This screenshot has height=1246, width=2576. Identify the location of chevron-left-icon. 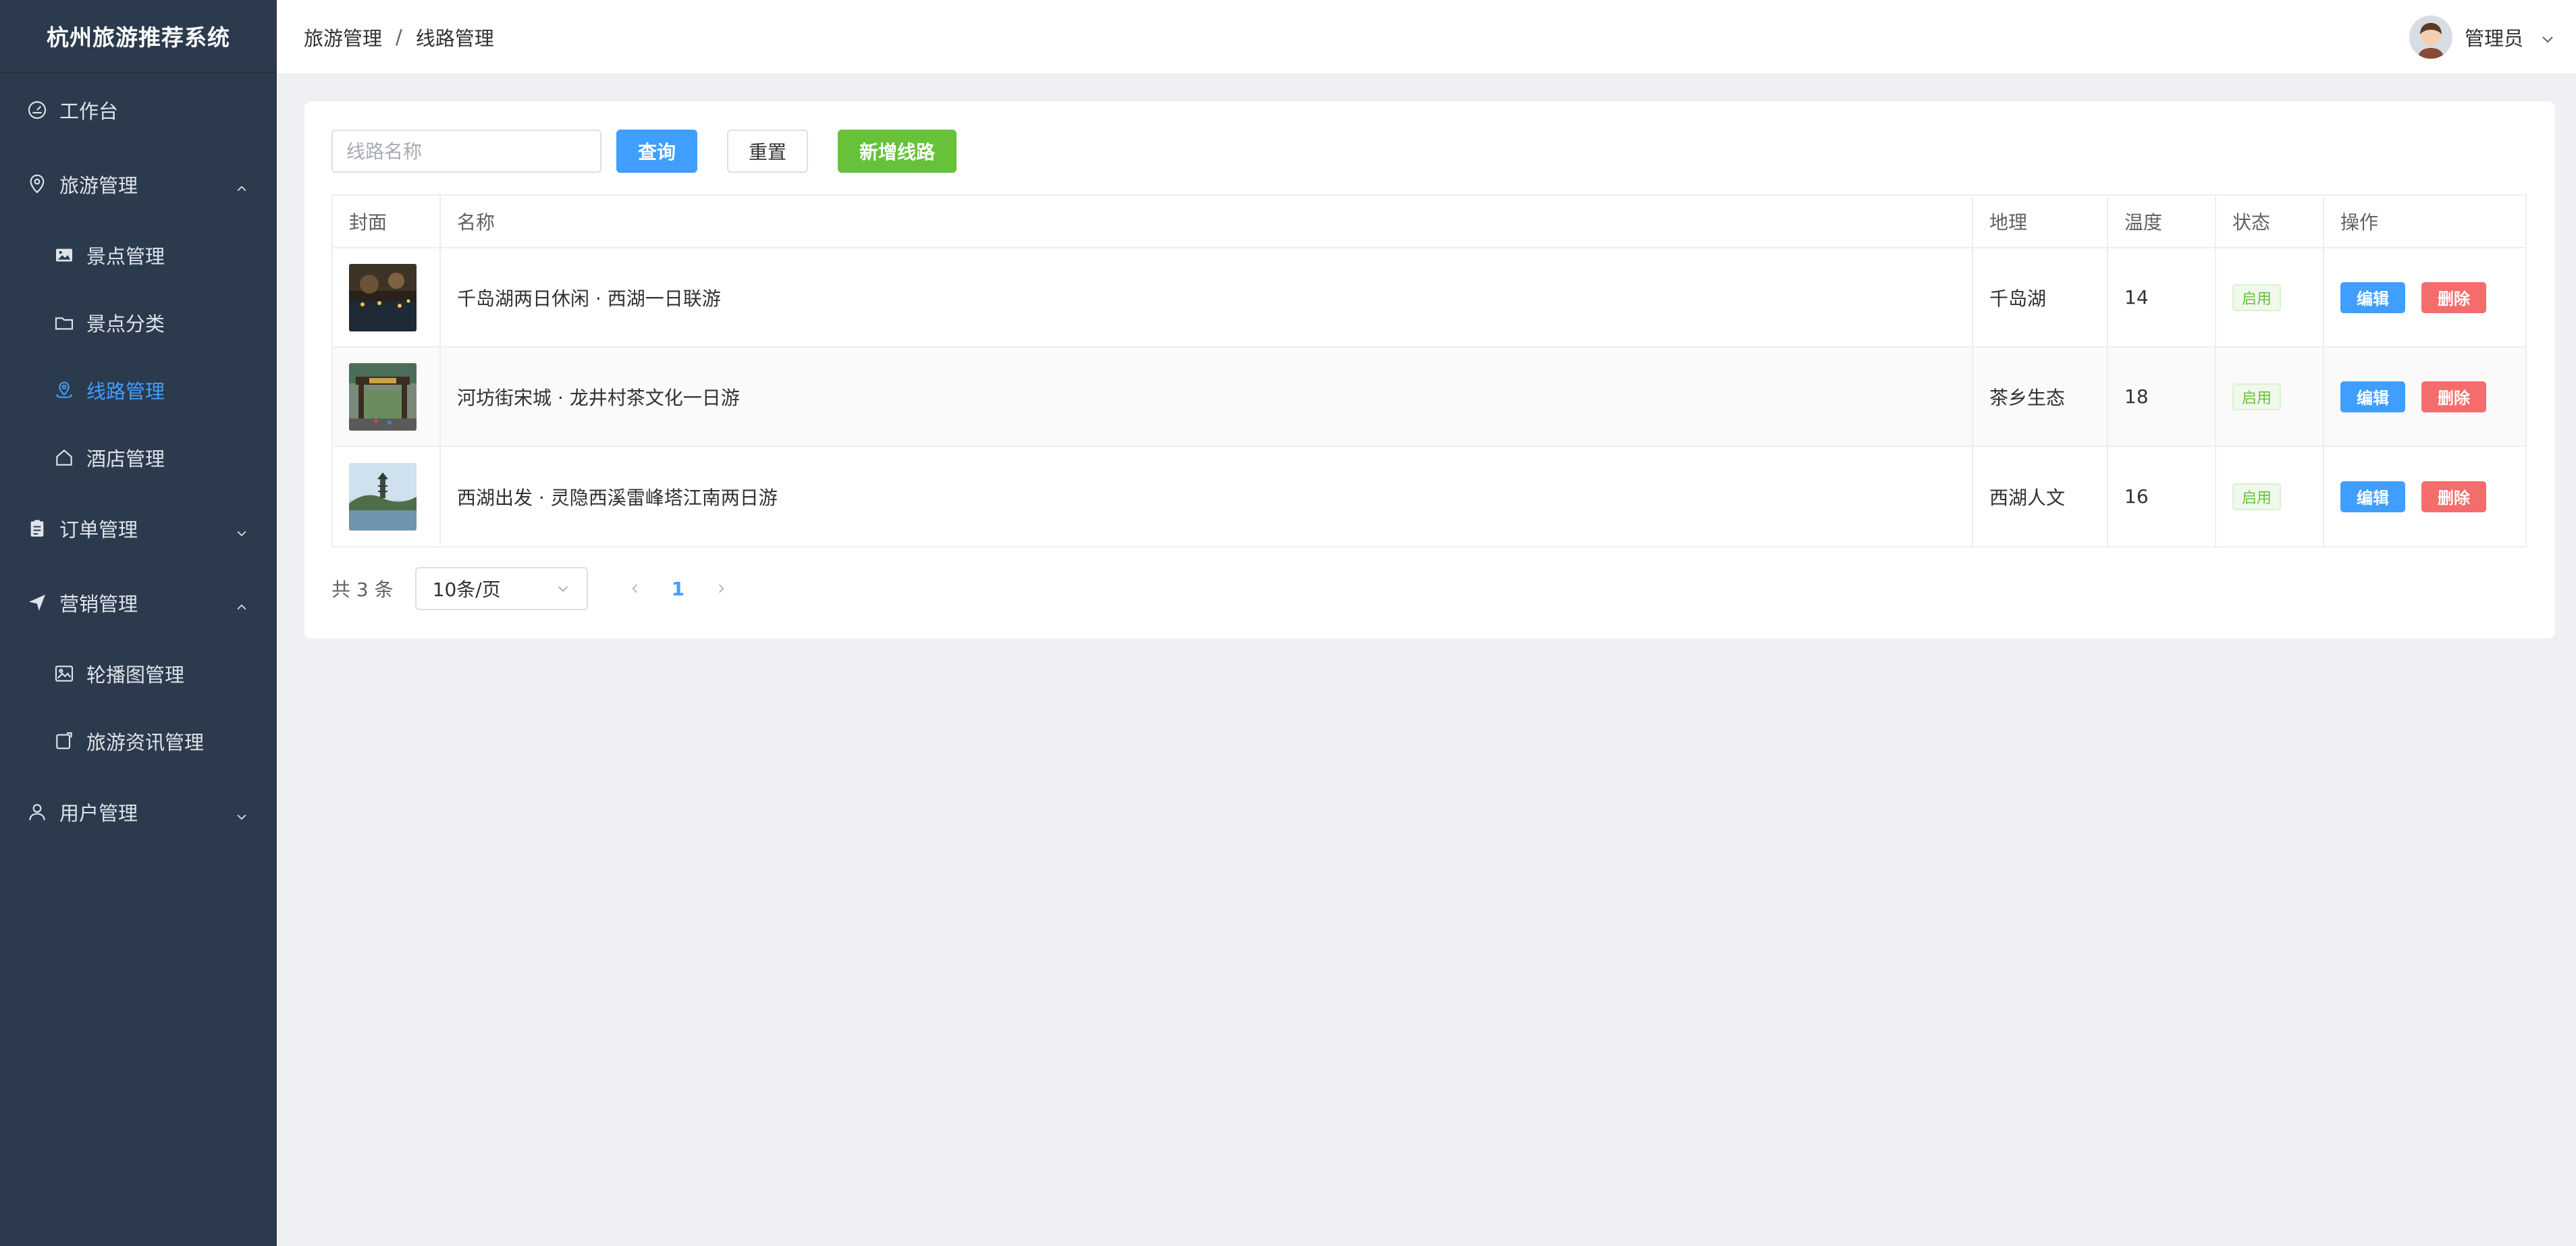
(634, 588).